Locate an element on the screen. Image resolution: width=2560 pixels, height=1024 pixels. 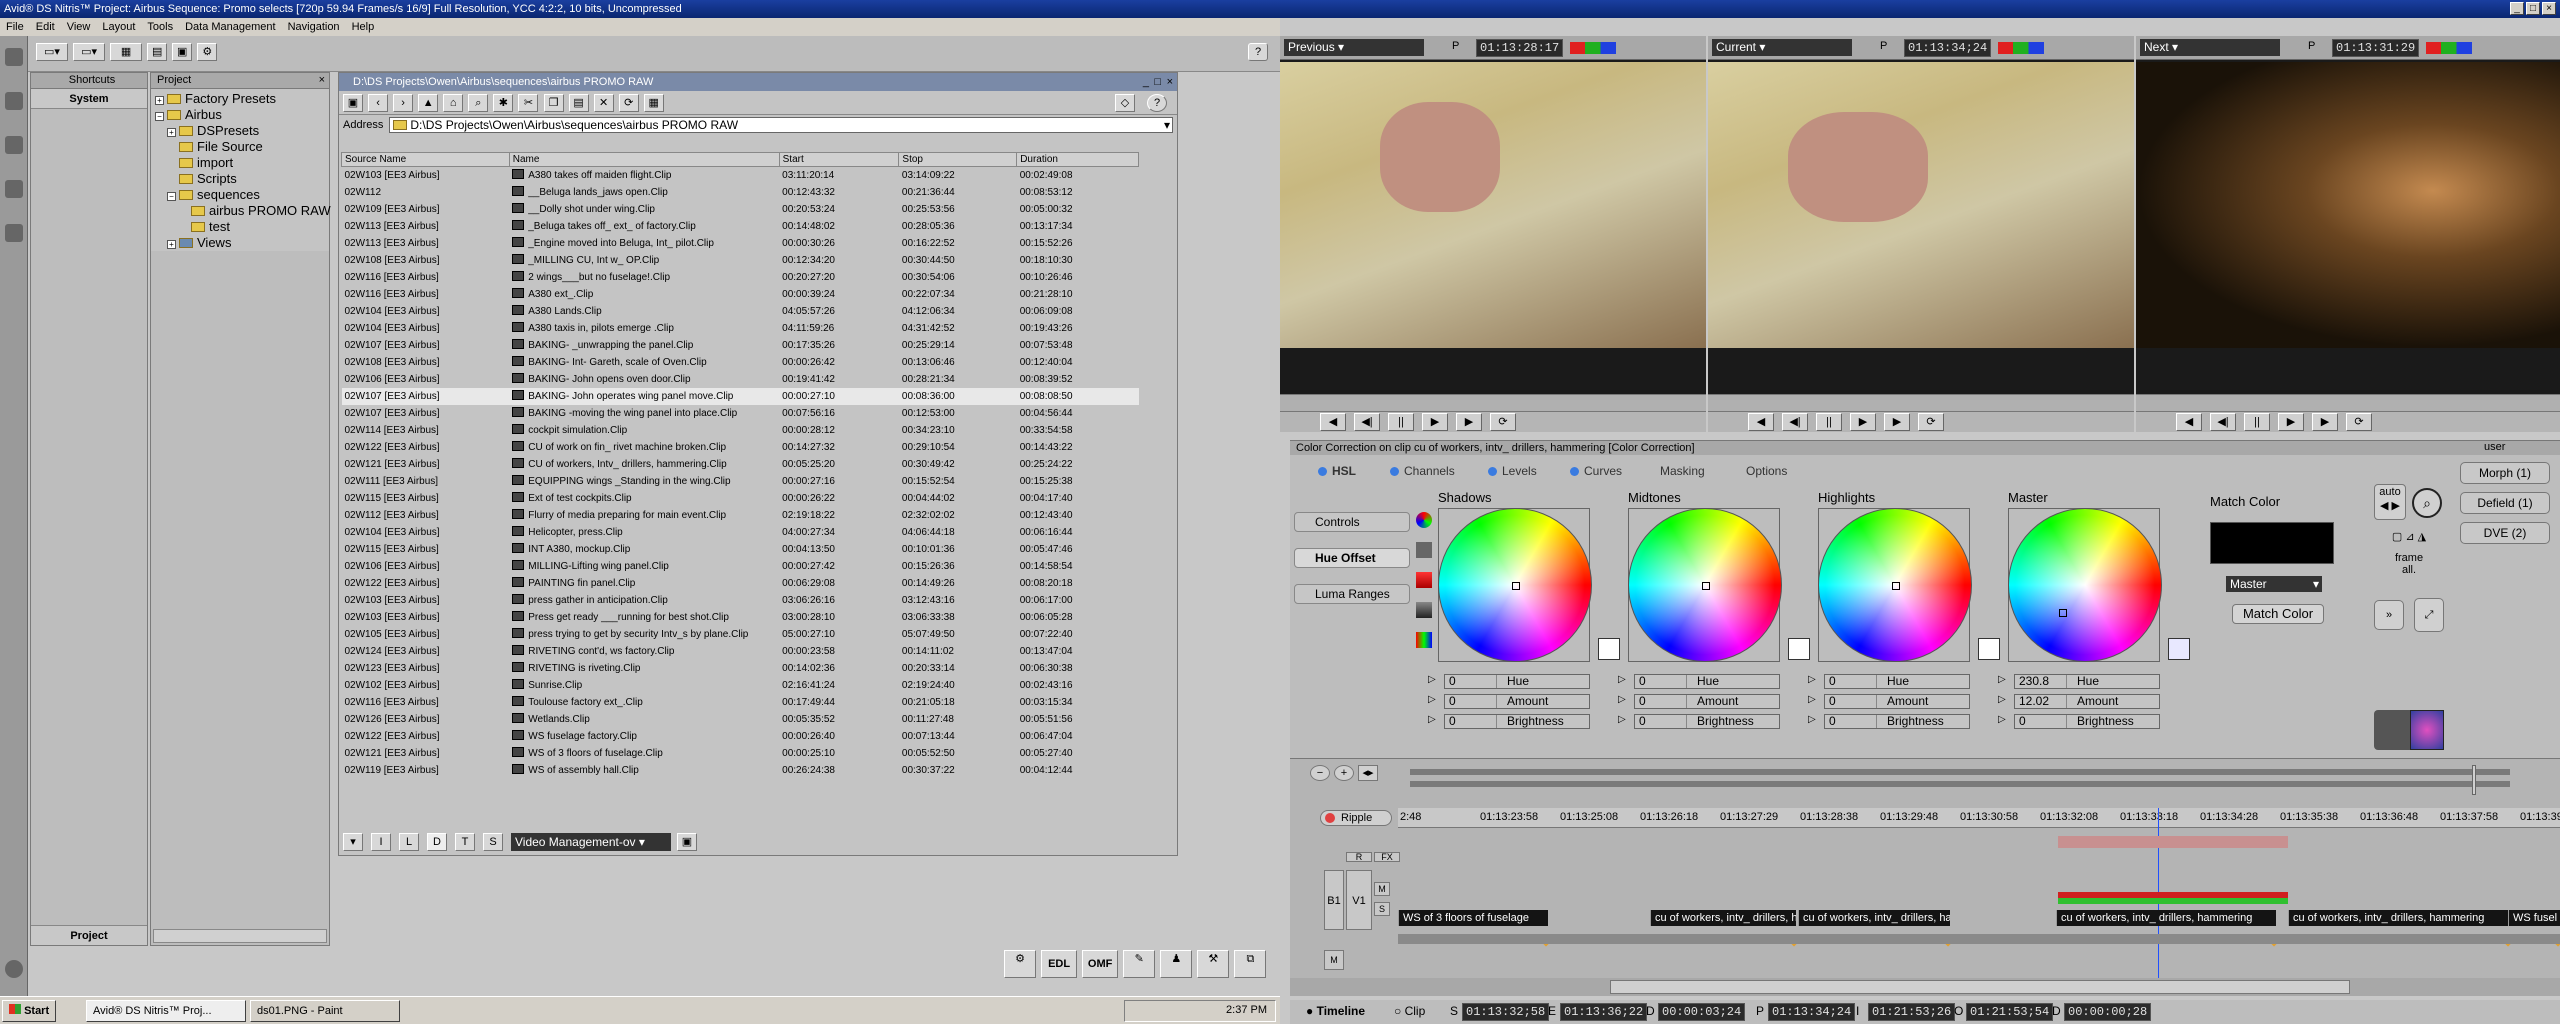
task-paint: ds01.PNG - Paint is located at coordinates (325, 1011).